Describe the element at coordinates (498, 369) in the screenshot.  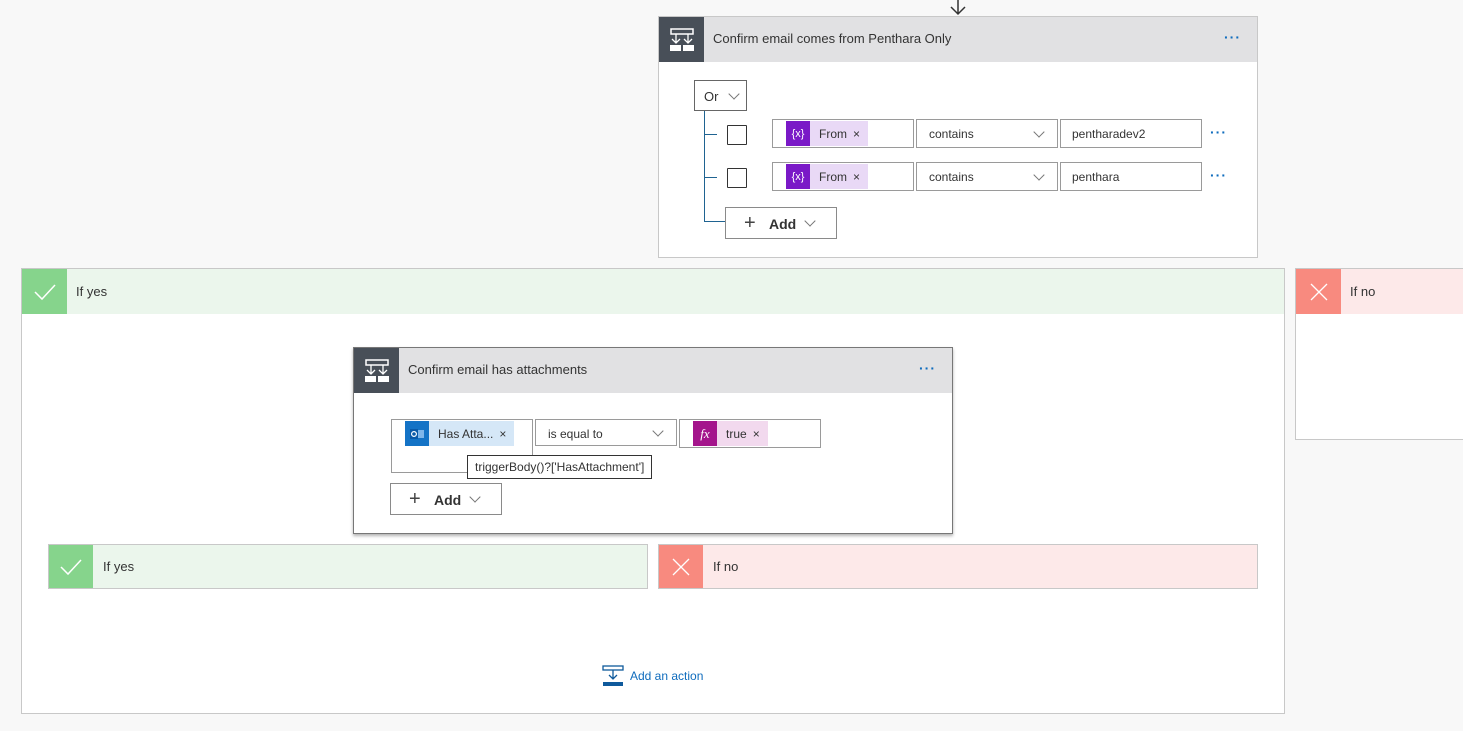
I see `condition-title: Confirm email has attachments` at that location.